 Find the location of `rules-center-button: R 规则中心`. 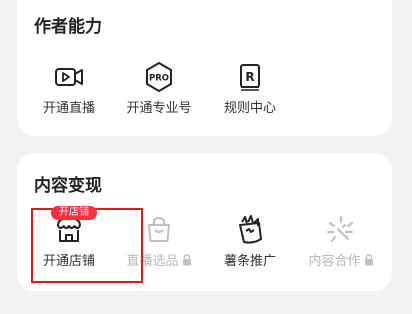

rules-center-button: R 规则中心 is located at coordinates (250, 88).